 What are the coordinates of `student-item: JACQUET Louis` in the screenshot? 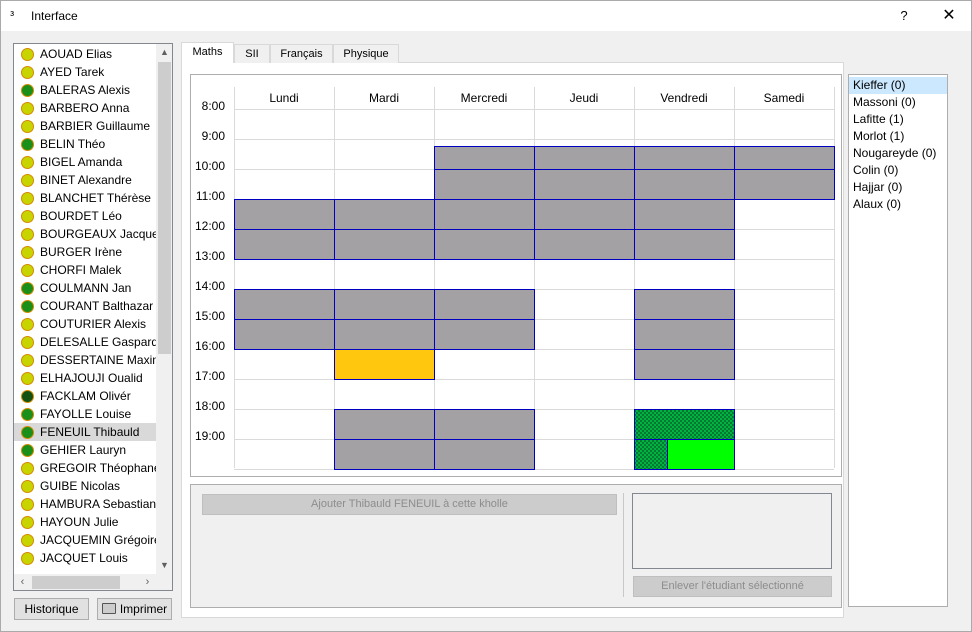 It's located at (85, 558).